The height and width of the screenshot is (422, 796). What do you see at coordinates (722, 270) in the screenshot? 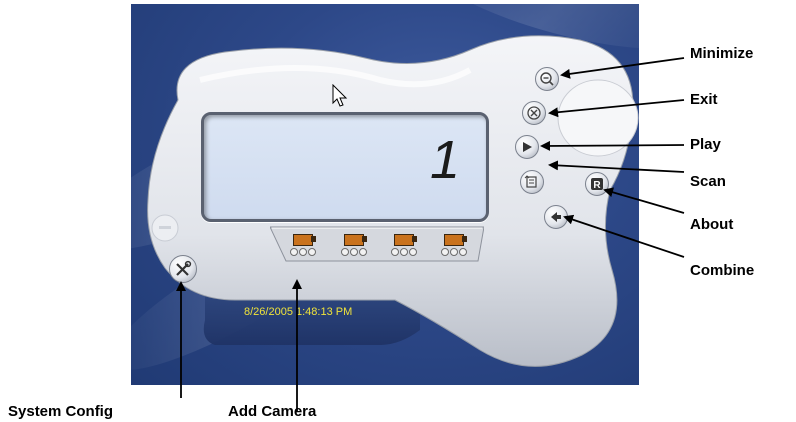
I see `callout-combine: Combine` at bounding box center [722, 270].